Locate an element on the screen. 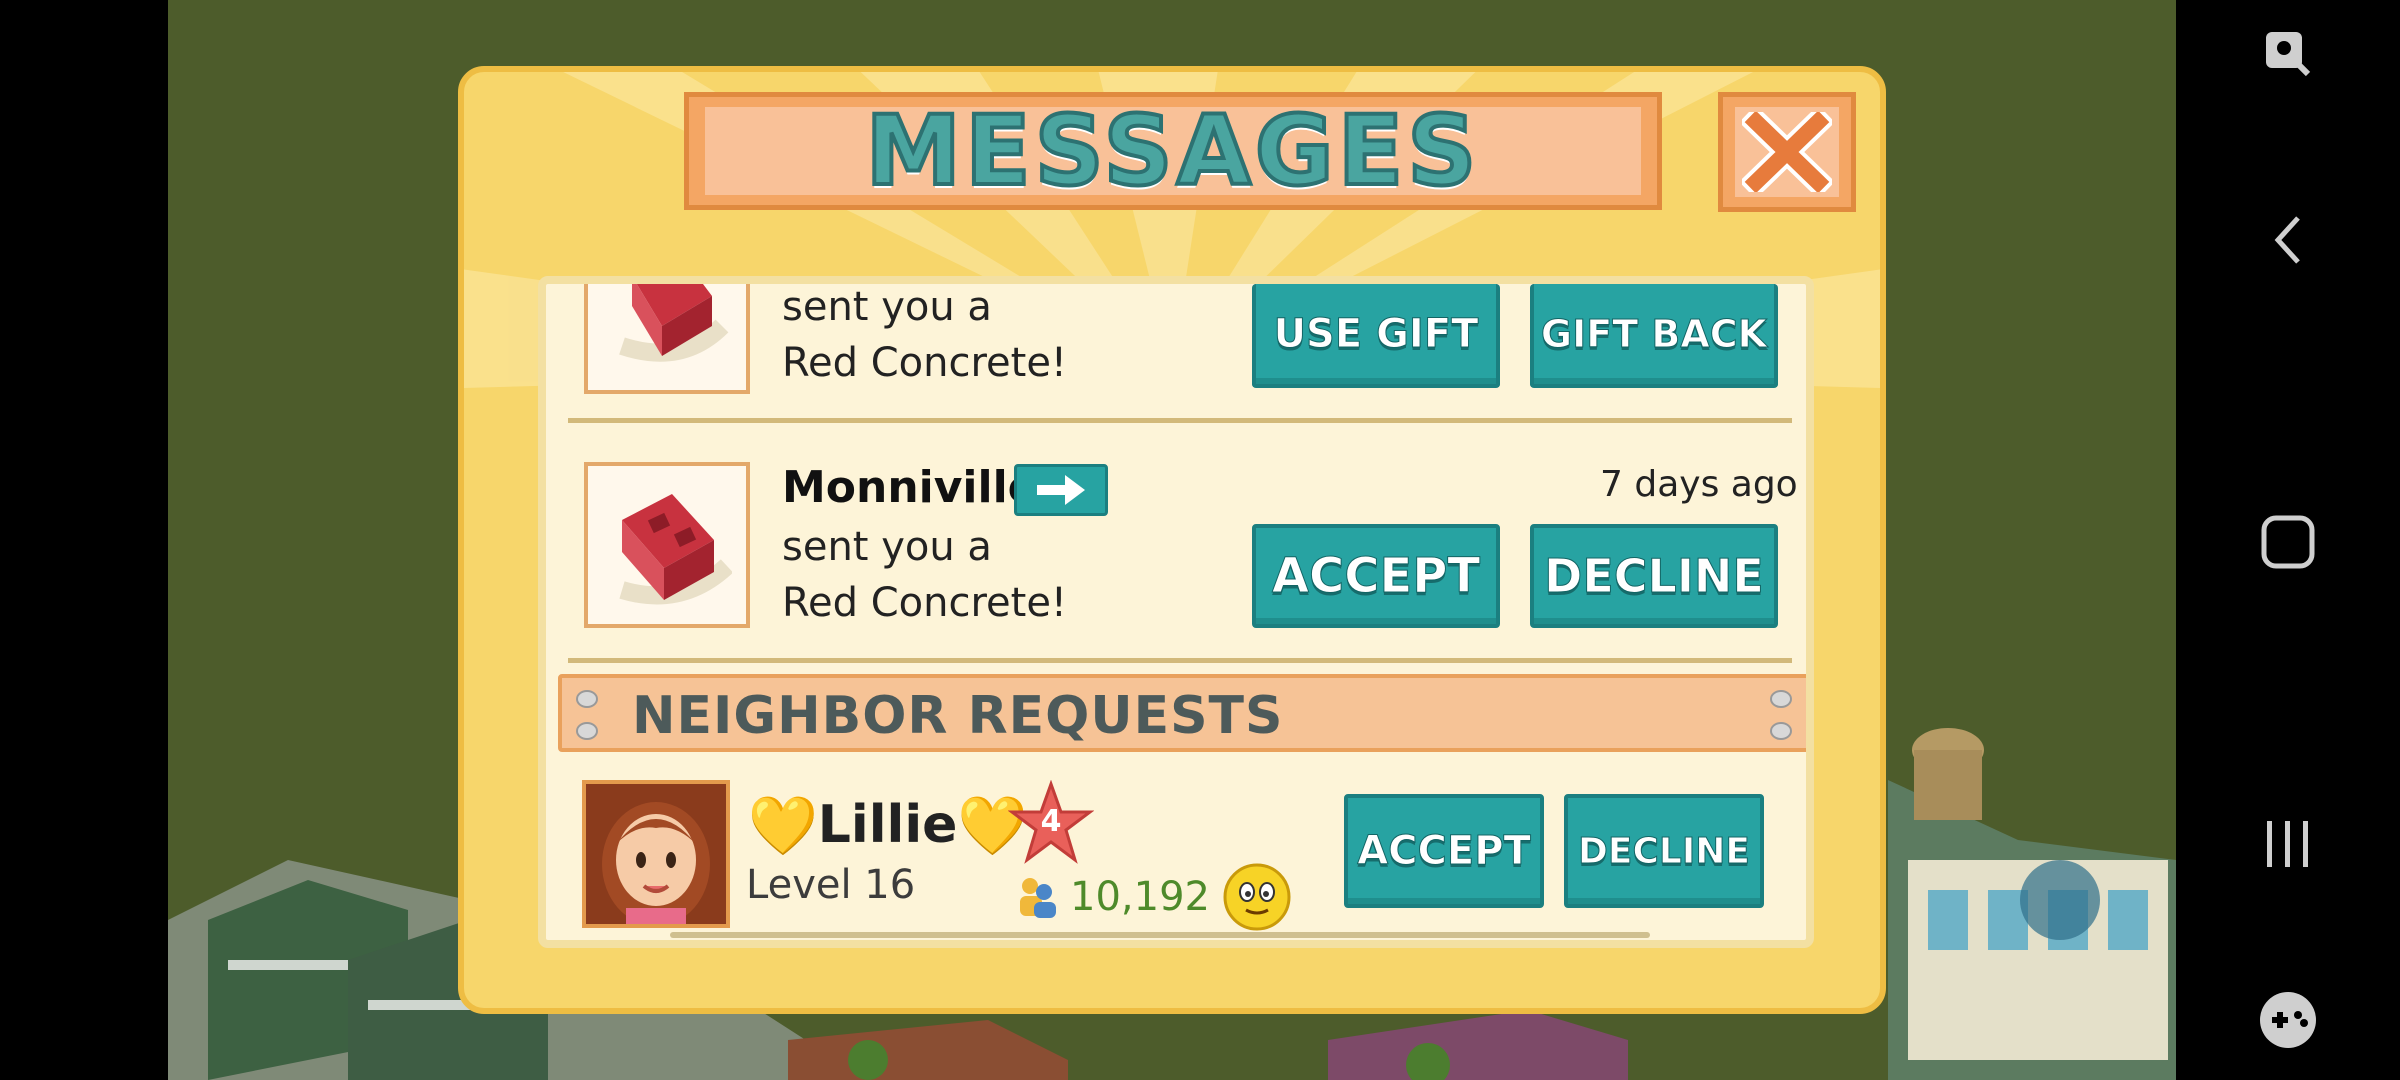 This screenshot has width=2400, height=1080. decline-neighbor-button: DECLINE is located at coordinates (1664, 851).